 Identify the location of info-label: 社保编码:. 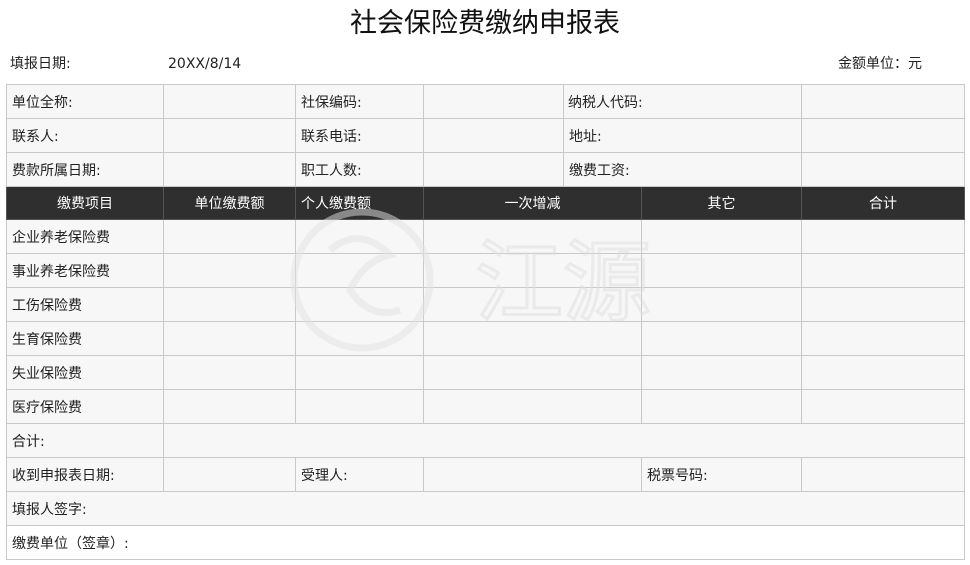
(359, 101).